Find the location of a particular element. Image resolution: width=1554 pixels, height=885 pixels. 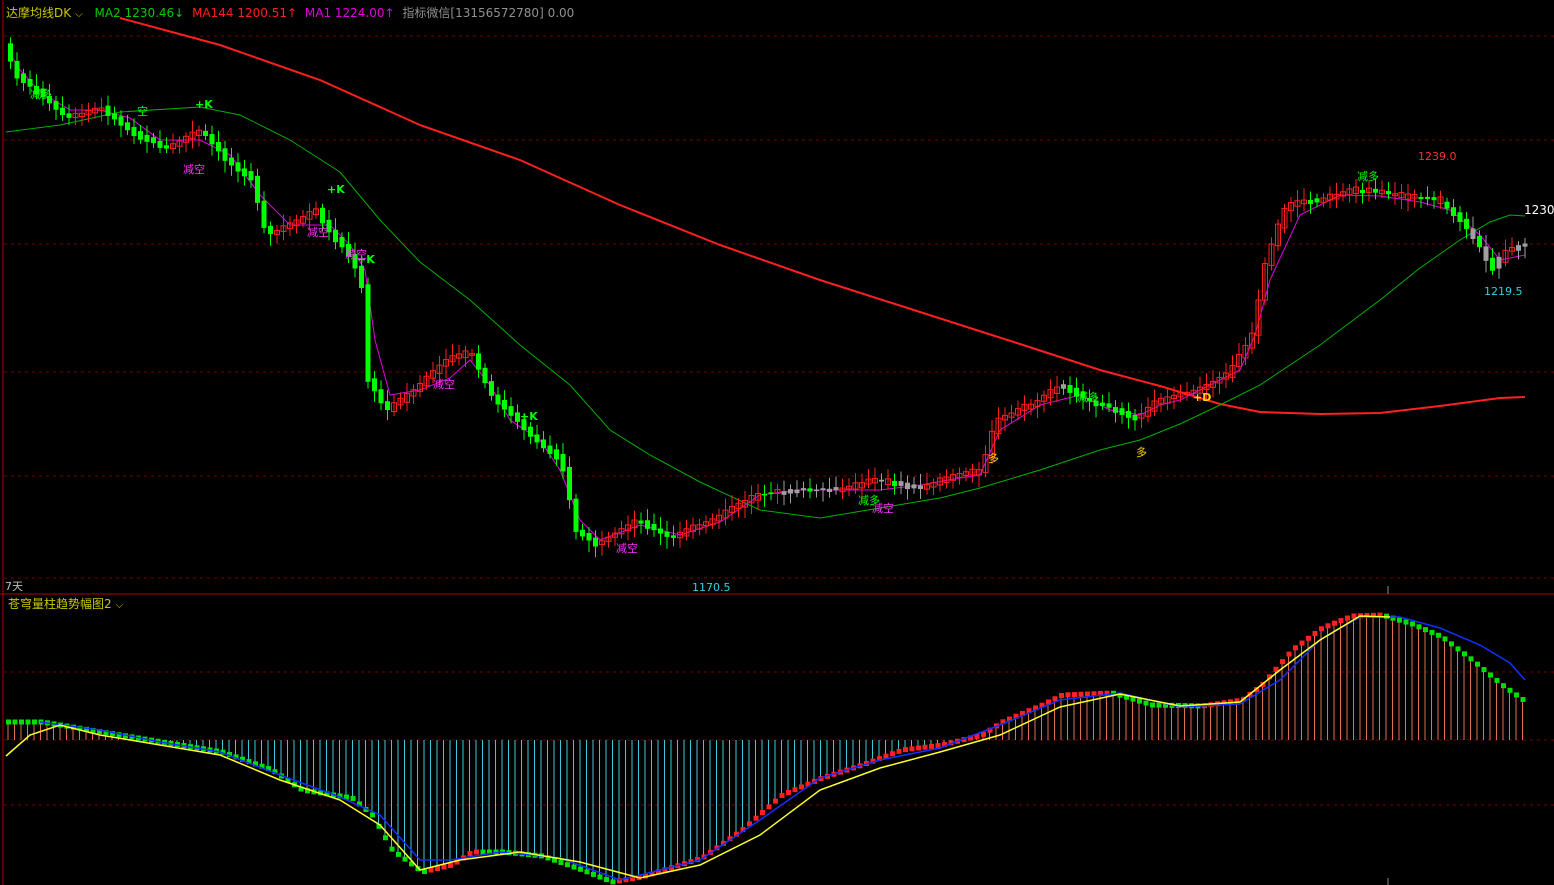

ma2-label: MA2 1230.46↓ is located at coordinates (139, 13).